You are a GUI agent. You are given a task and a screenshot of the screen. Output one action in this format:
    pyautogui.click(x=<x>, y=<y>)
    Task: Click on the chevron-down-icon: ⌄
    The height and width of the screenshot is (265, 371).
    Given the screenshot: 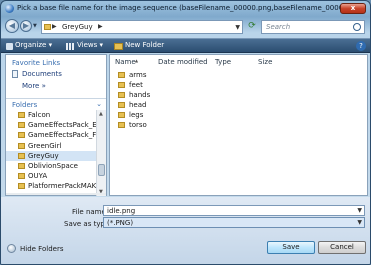 What is the action you would take?
    pyautogui.click(x=99, y=104)
    